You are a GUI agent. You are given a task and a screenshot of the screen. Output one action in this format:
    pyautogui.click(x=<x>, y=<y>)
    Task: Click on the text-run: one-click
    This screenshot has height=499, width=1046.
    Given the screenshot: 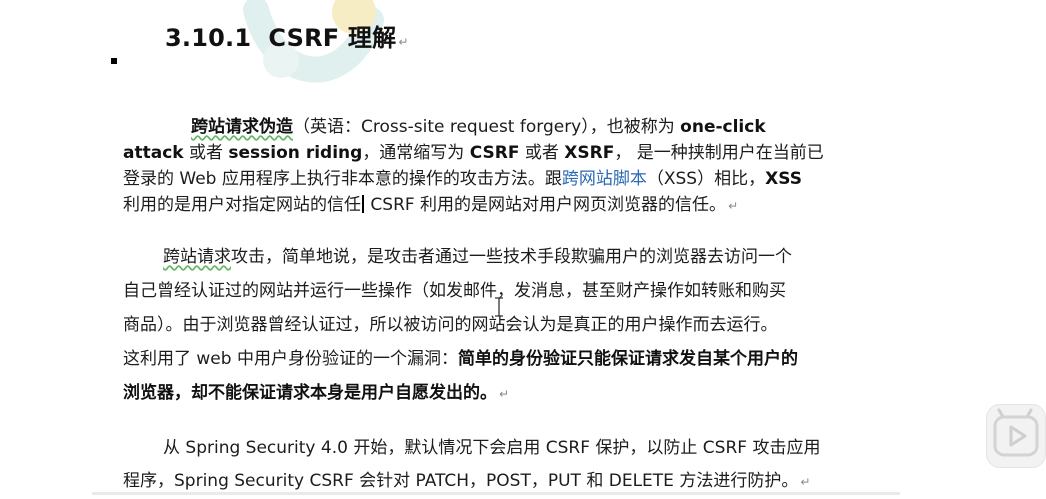 What is the action you would take?
    pyautogui.click(x=723, y=127)
    